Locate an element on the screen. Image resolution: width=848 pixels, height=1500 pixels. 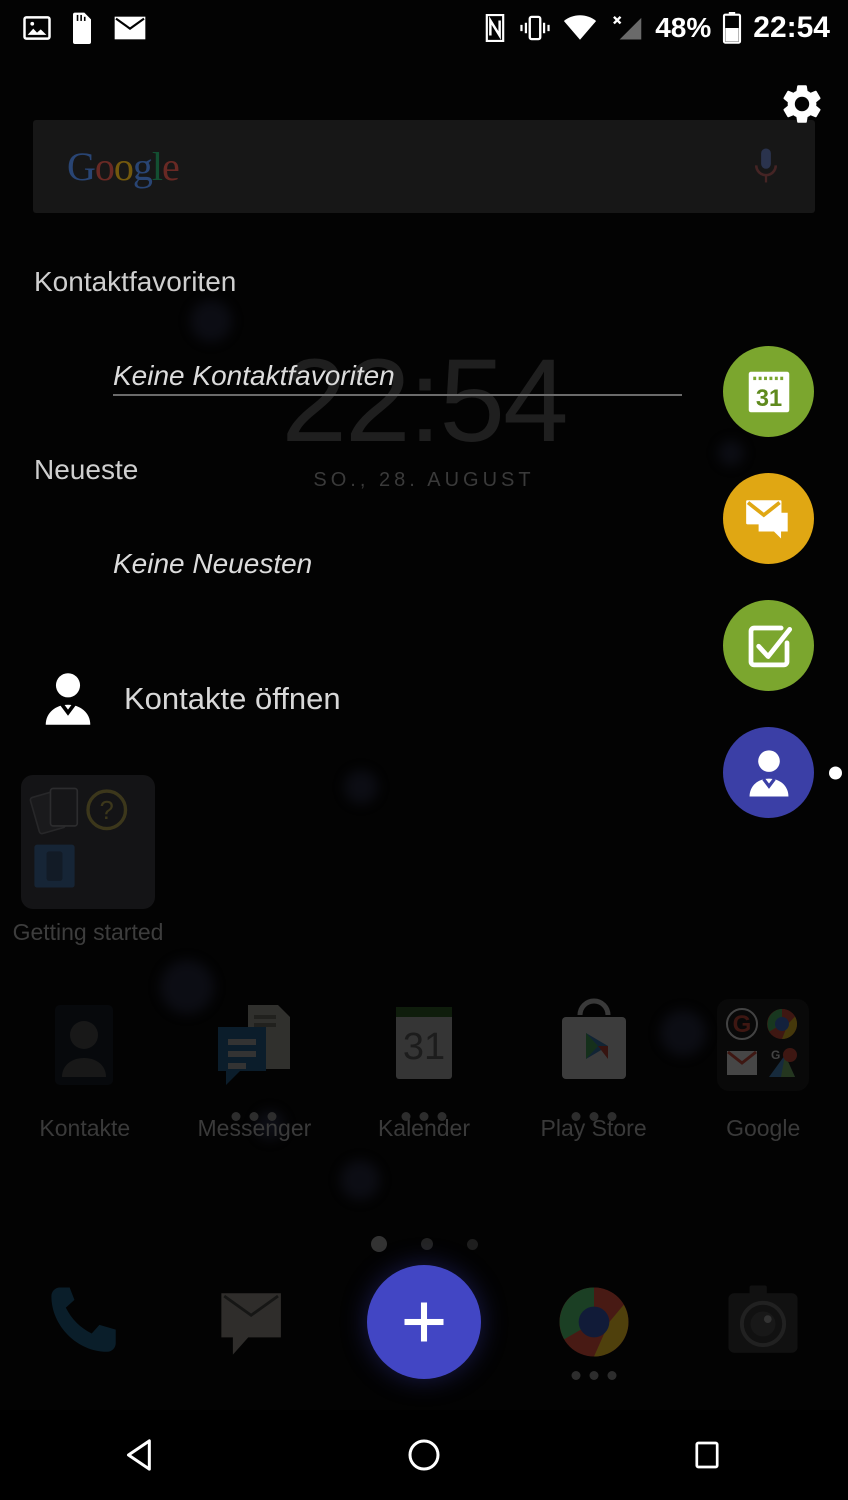
home-circle-icon is located at coordinates (424, 1455).